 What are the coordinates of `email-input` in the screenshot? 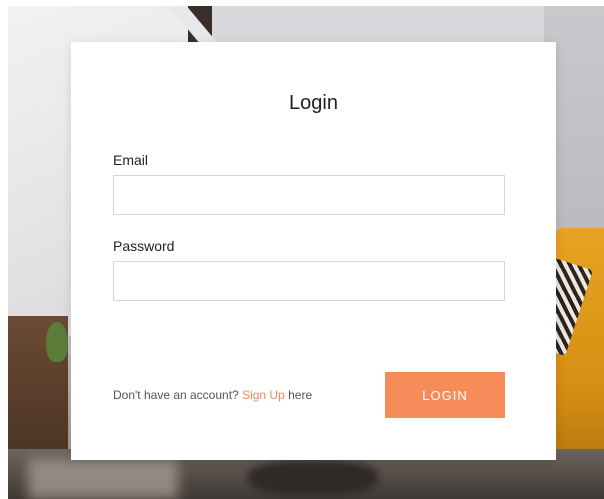 It's located at (309, 195).